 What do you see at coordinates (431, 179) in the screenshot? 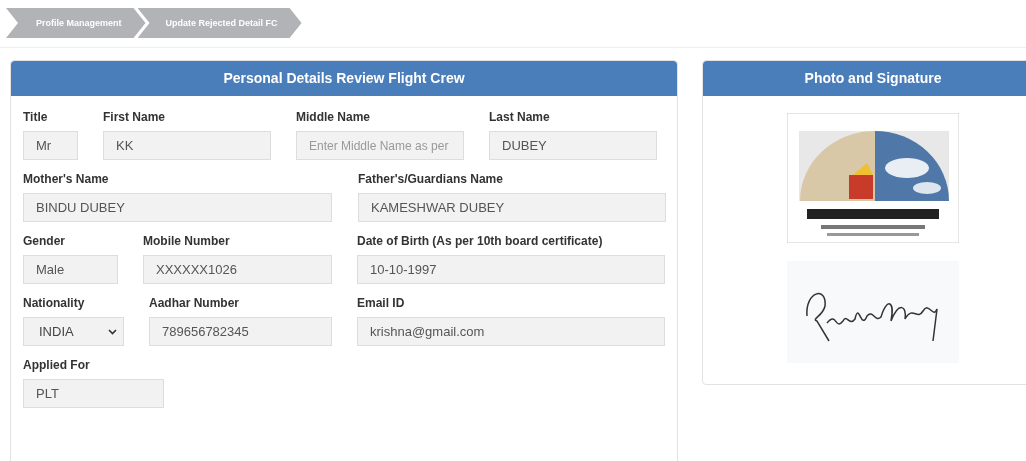
I see `field-label: Father's/Guardians Name` at bounding box center [431, 179].